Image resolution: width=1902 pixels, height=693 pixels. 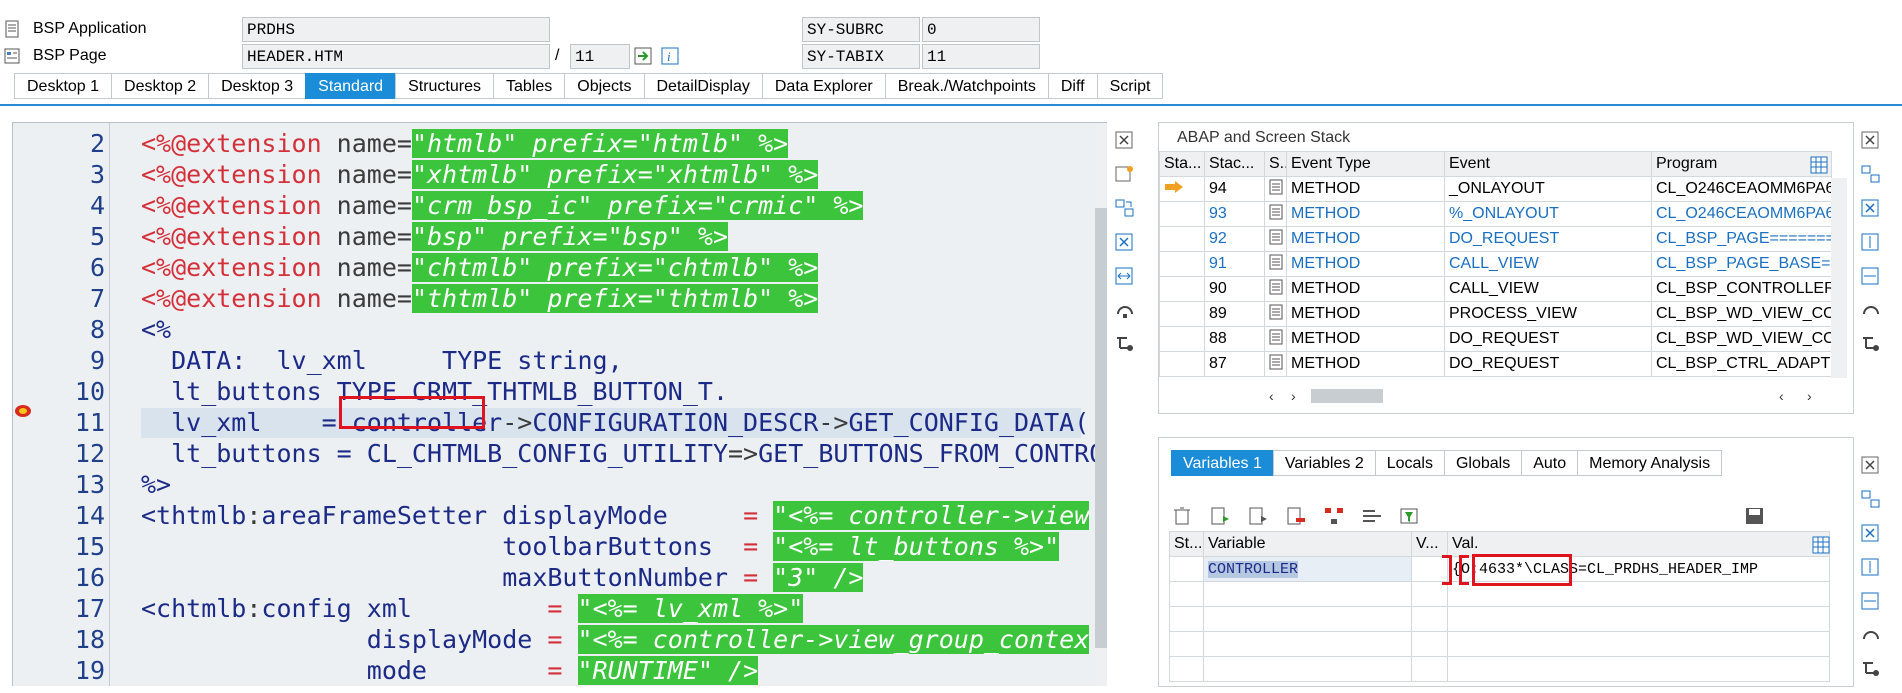 I want to click on save-icon, so click(x=1755, y=516).